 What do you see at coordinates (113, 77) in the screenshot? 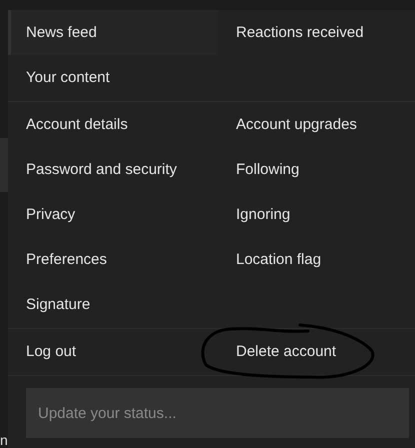
I see `menu-item: Your content` at bounding box center [113, 77].